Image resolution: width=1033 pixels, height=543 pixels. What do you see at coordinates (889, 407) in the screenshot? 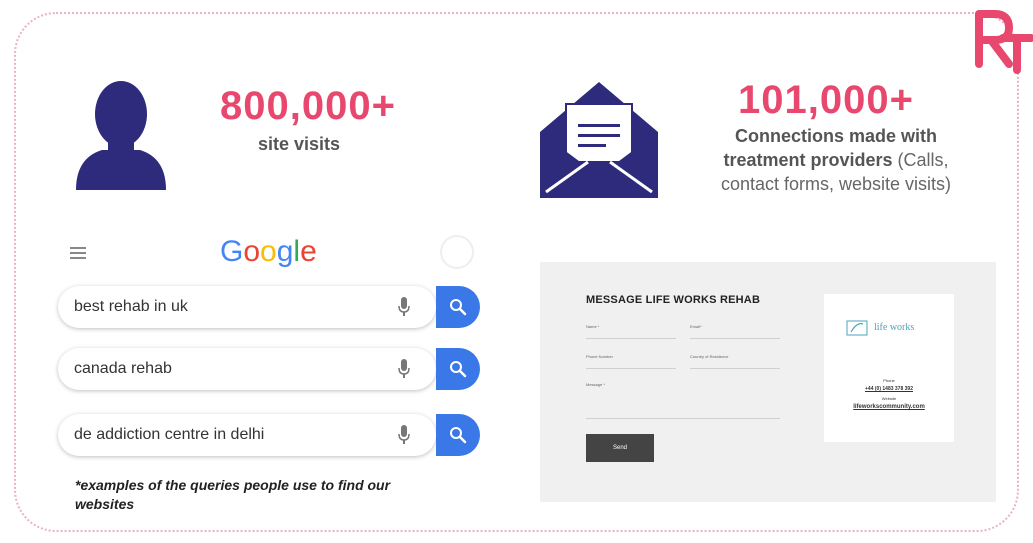
I see `website-link: lifeworkscommunity.com` at bounding box center [889, 407].